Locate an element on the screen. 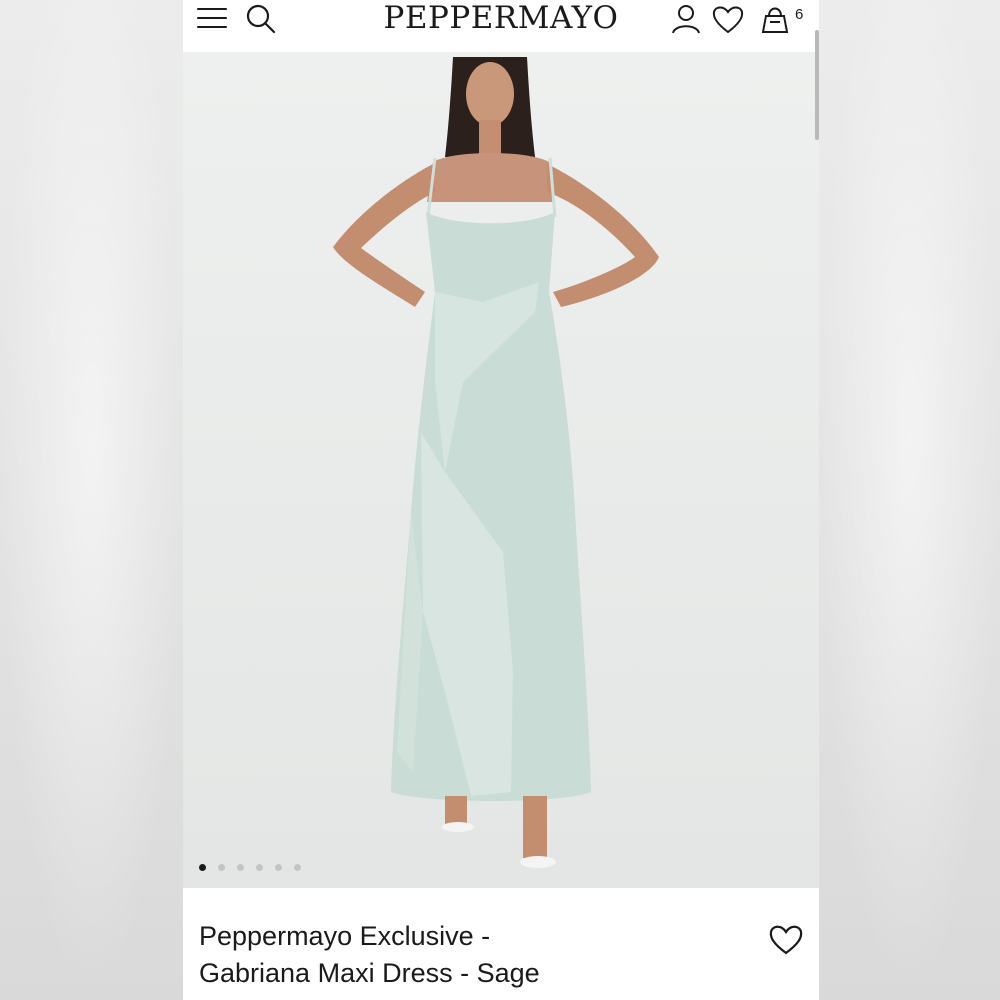  scrollbar is located at coordinates (817, 85).